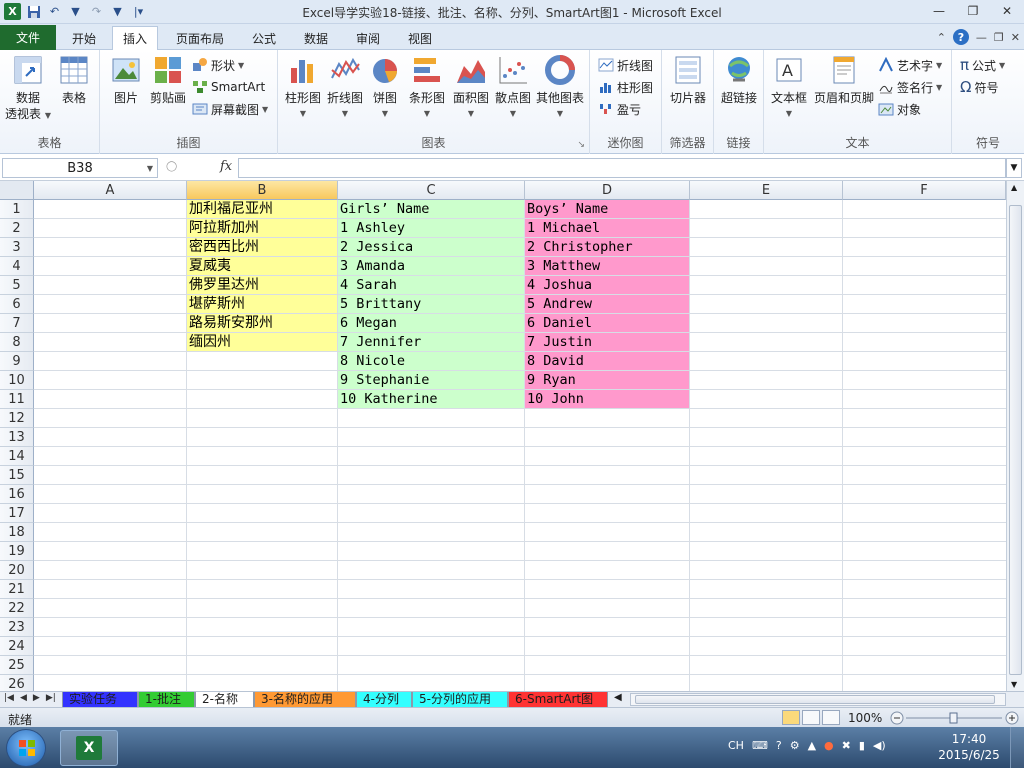 This screenshot has height=768, width=1024. What do you see at coordinates (218, 65) in the screenshot?
I see `shapes-button: 形状 ▼` at bounding box center [218, 65].